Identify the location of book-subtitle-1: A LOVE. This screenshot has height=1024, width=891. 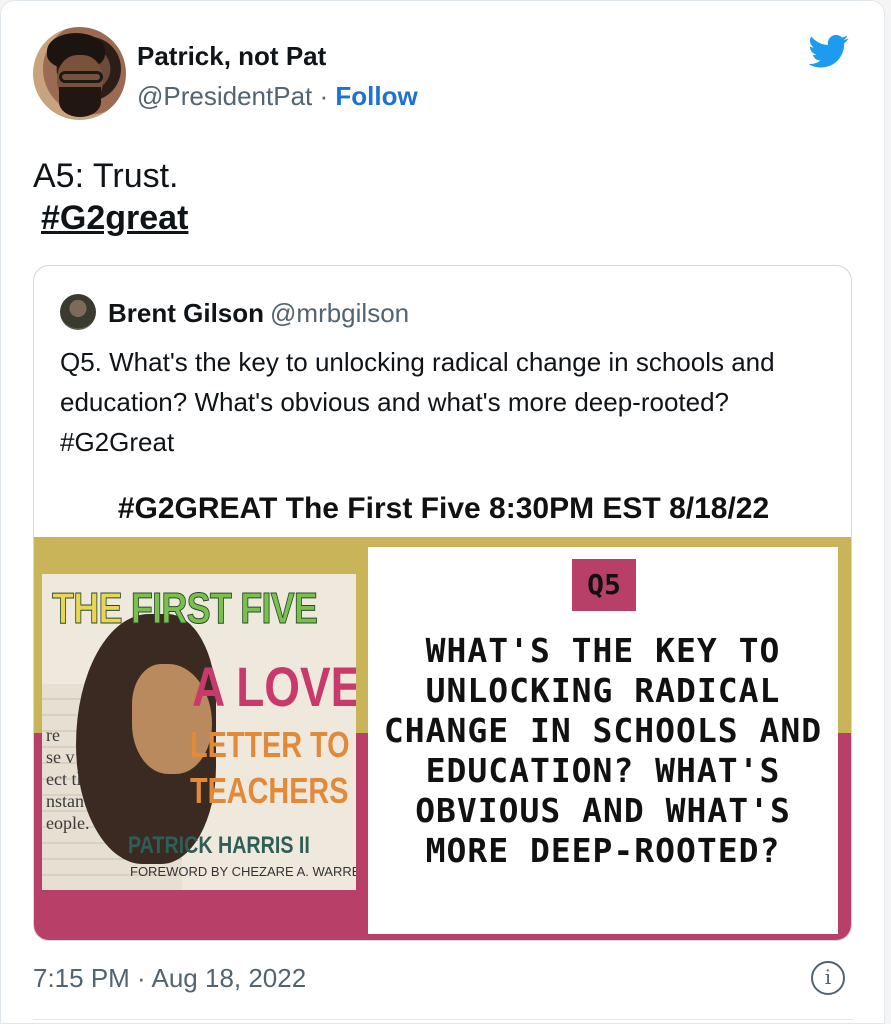
(274, 686).